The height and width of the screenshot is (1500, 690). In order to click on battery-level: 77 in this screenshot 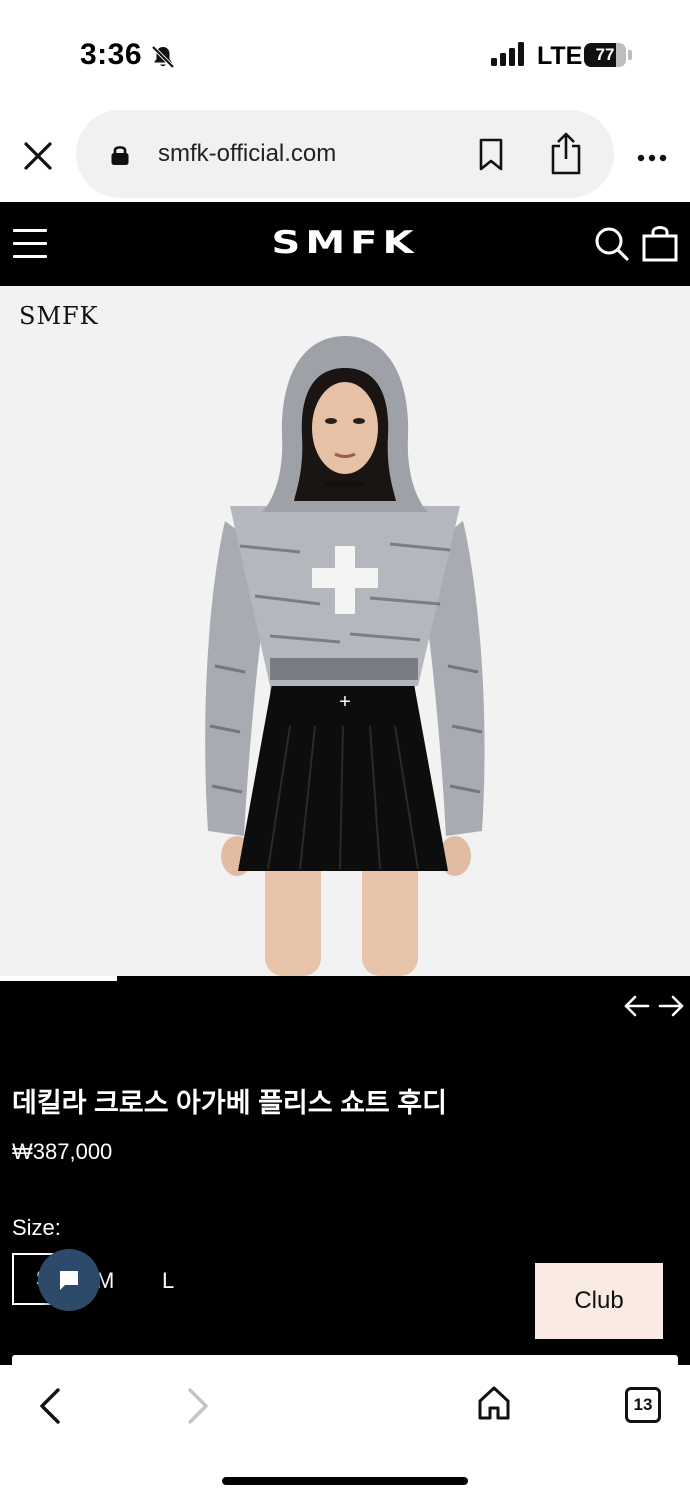, I will do `click(605, 54)`.